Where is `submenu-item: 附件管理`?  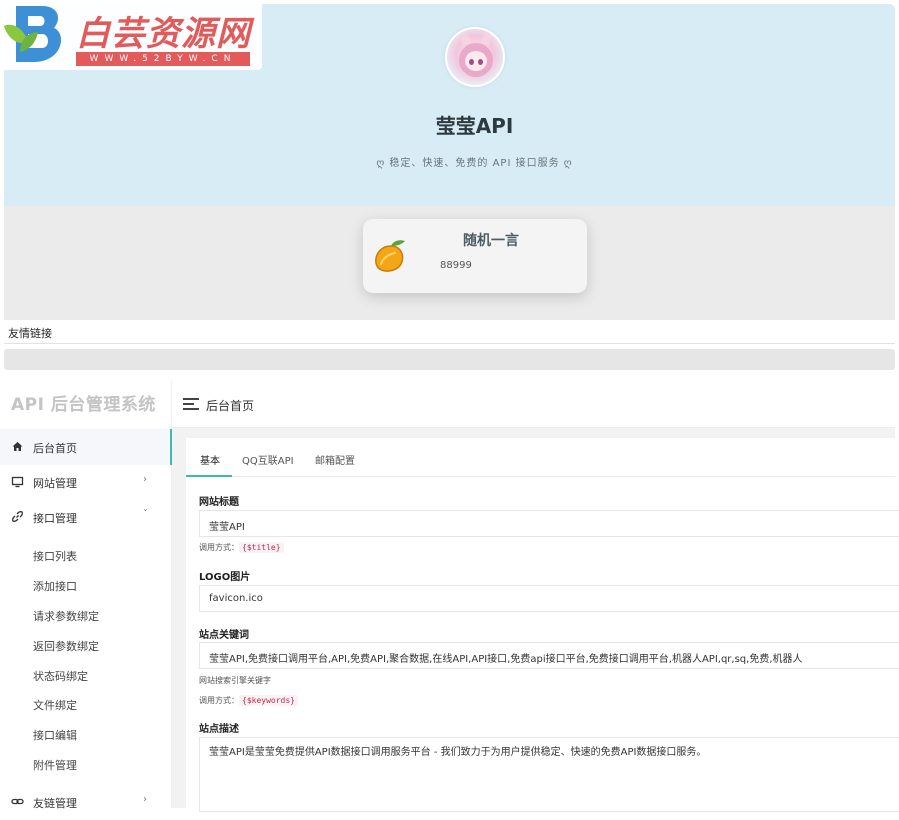 submenu-item: 附件管理 is located at coordinates (55, 765).